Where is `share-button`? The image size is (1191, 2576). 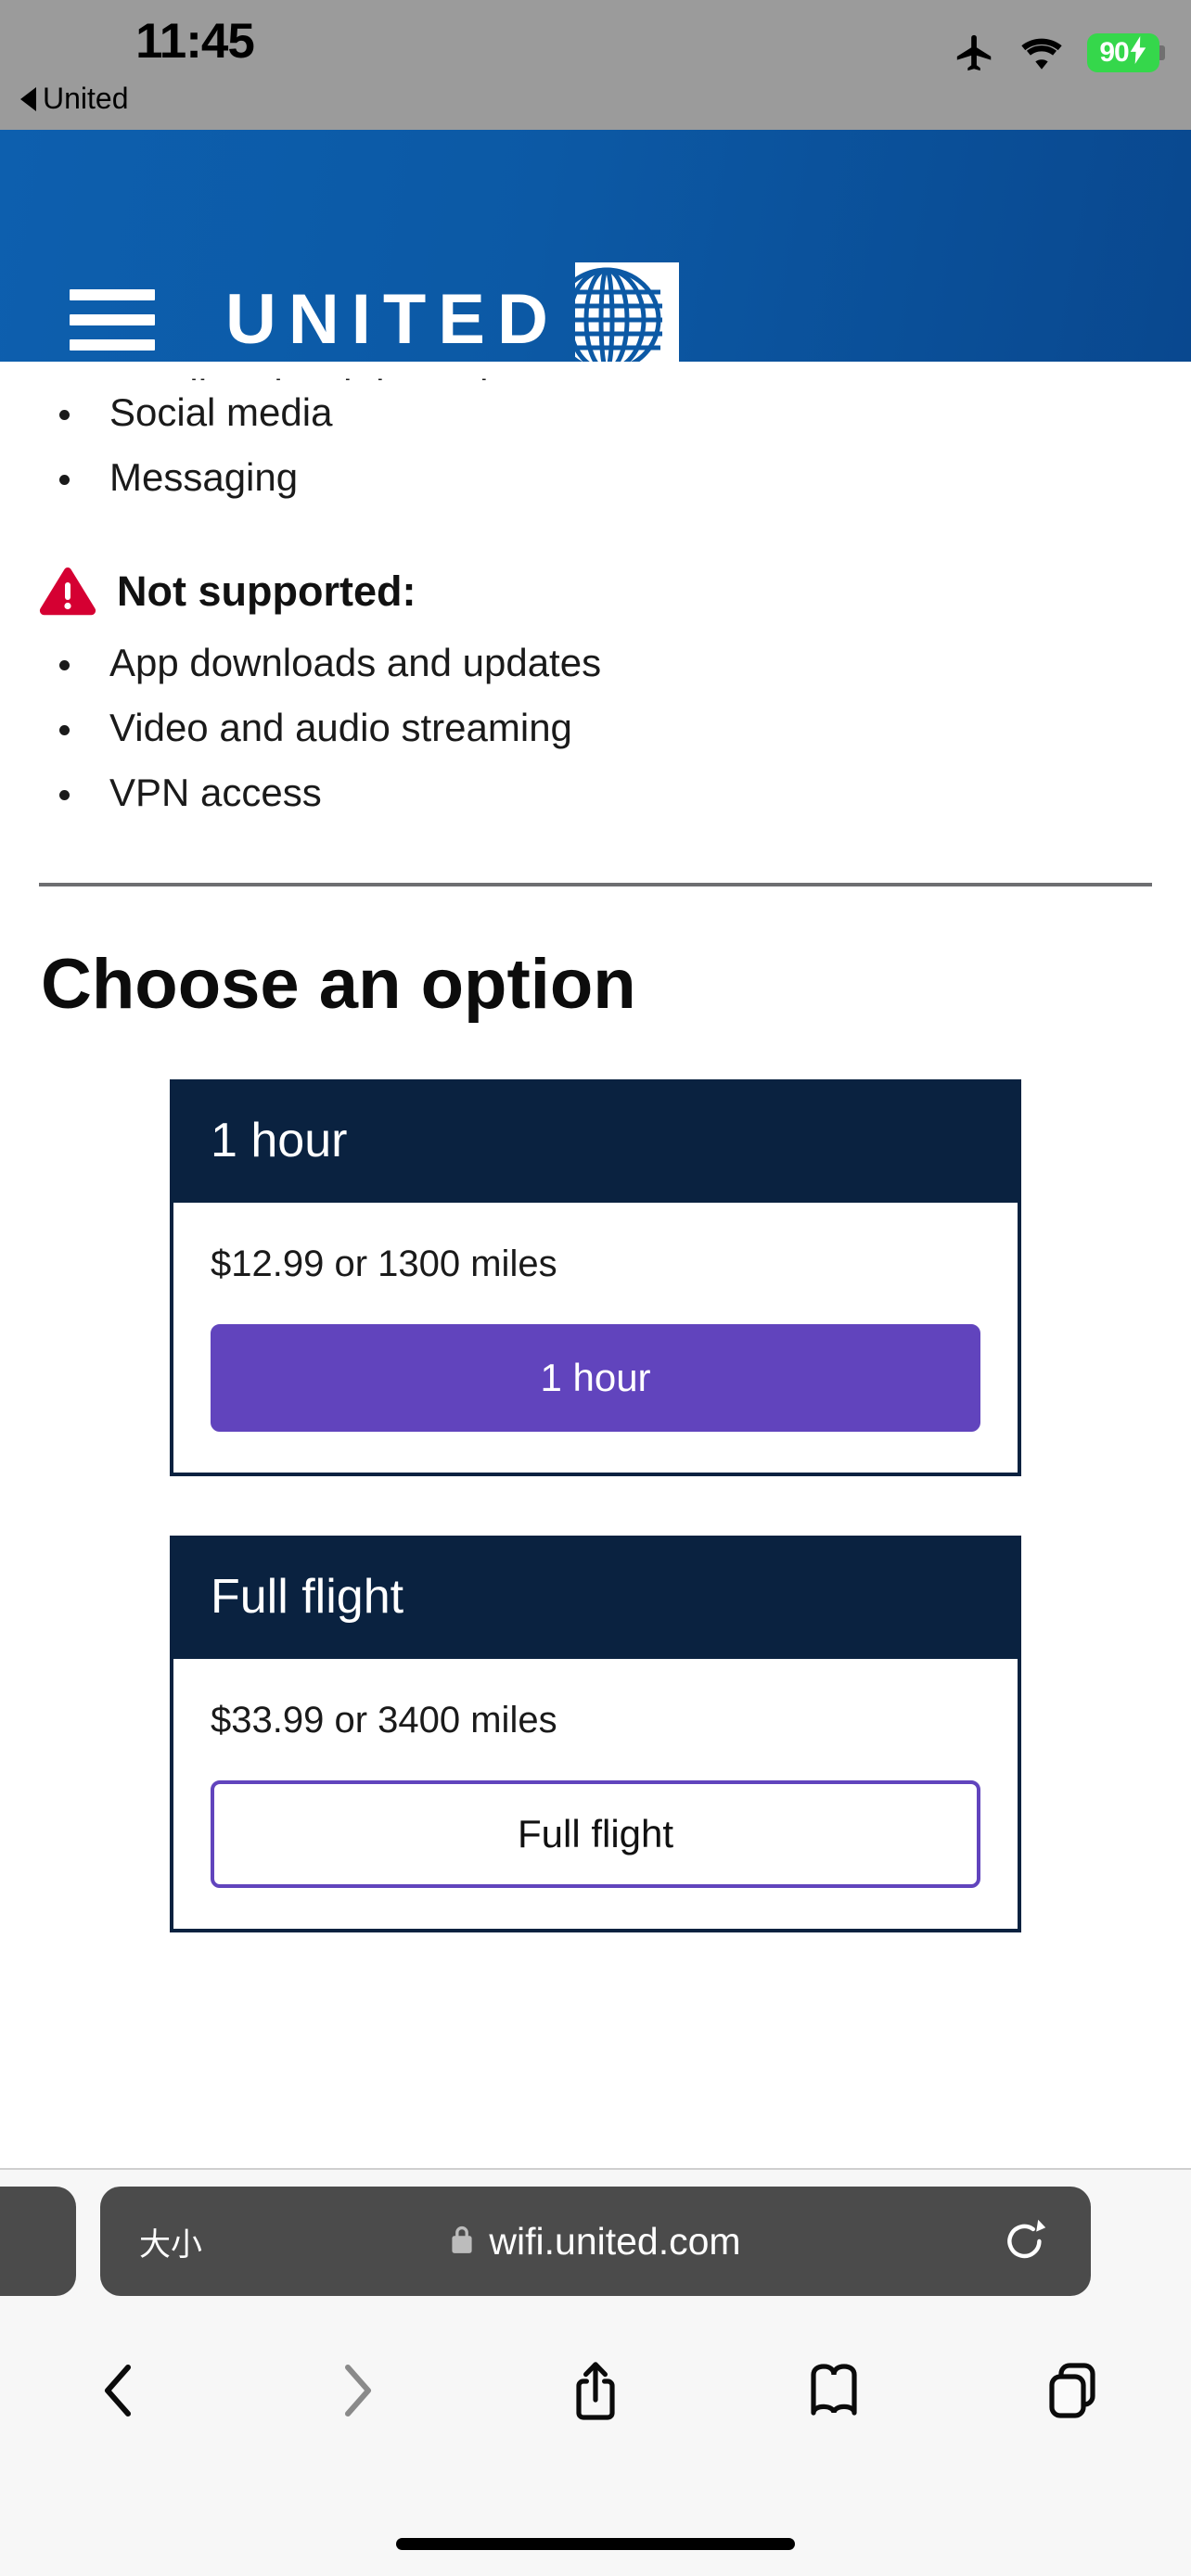
share-button is located at coordinates (596, 2393).